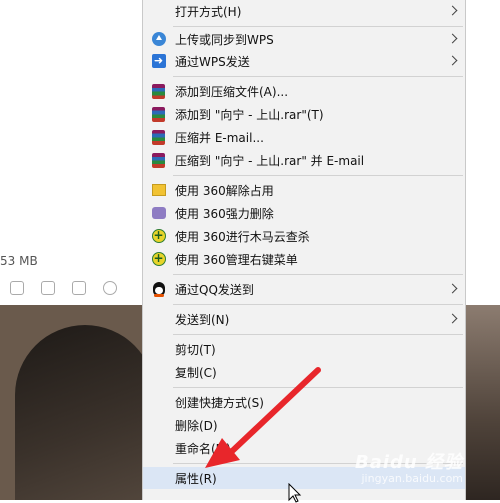 The image size is (500, 503). Describe the element at coordinates (263, 417) in the screenshot. I see `annotation-arrow` at that location.